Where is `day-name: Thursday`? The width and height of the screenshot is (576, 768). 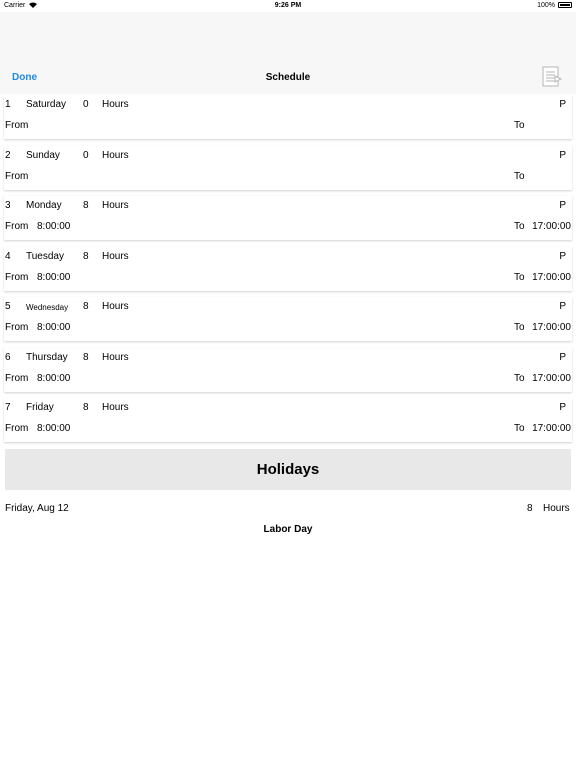 day-name: Thursday is located at coordinates (47, 357).